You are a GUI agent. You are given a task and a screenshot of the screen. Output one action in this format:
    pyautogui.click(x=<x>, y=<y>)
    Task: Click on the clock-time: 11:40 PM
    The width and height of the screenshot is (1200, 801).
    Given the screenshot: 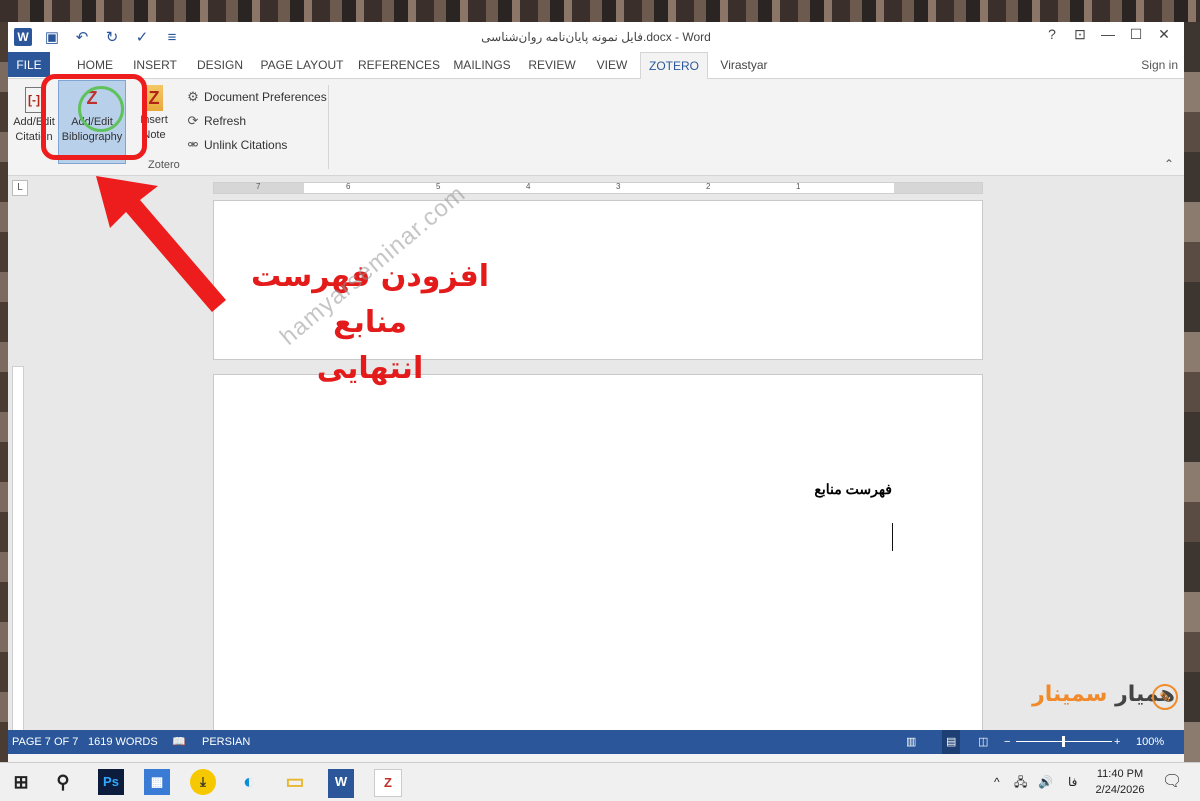 What is the action you would take?
    pyautogui.click(x=1120, y=774)
    